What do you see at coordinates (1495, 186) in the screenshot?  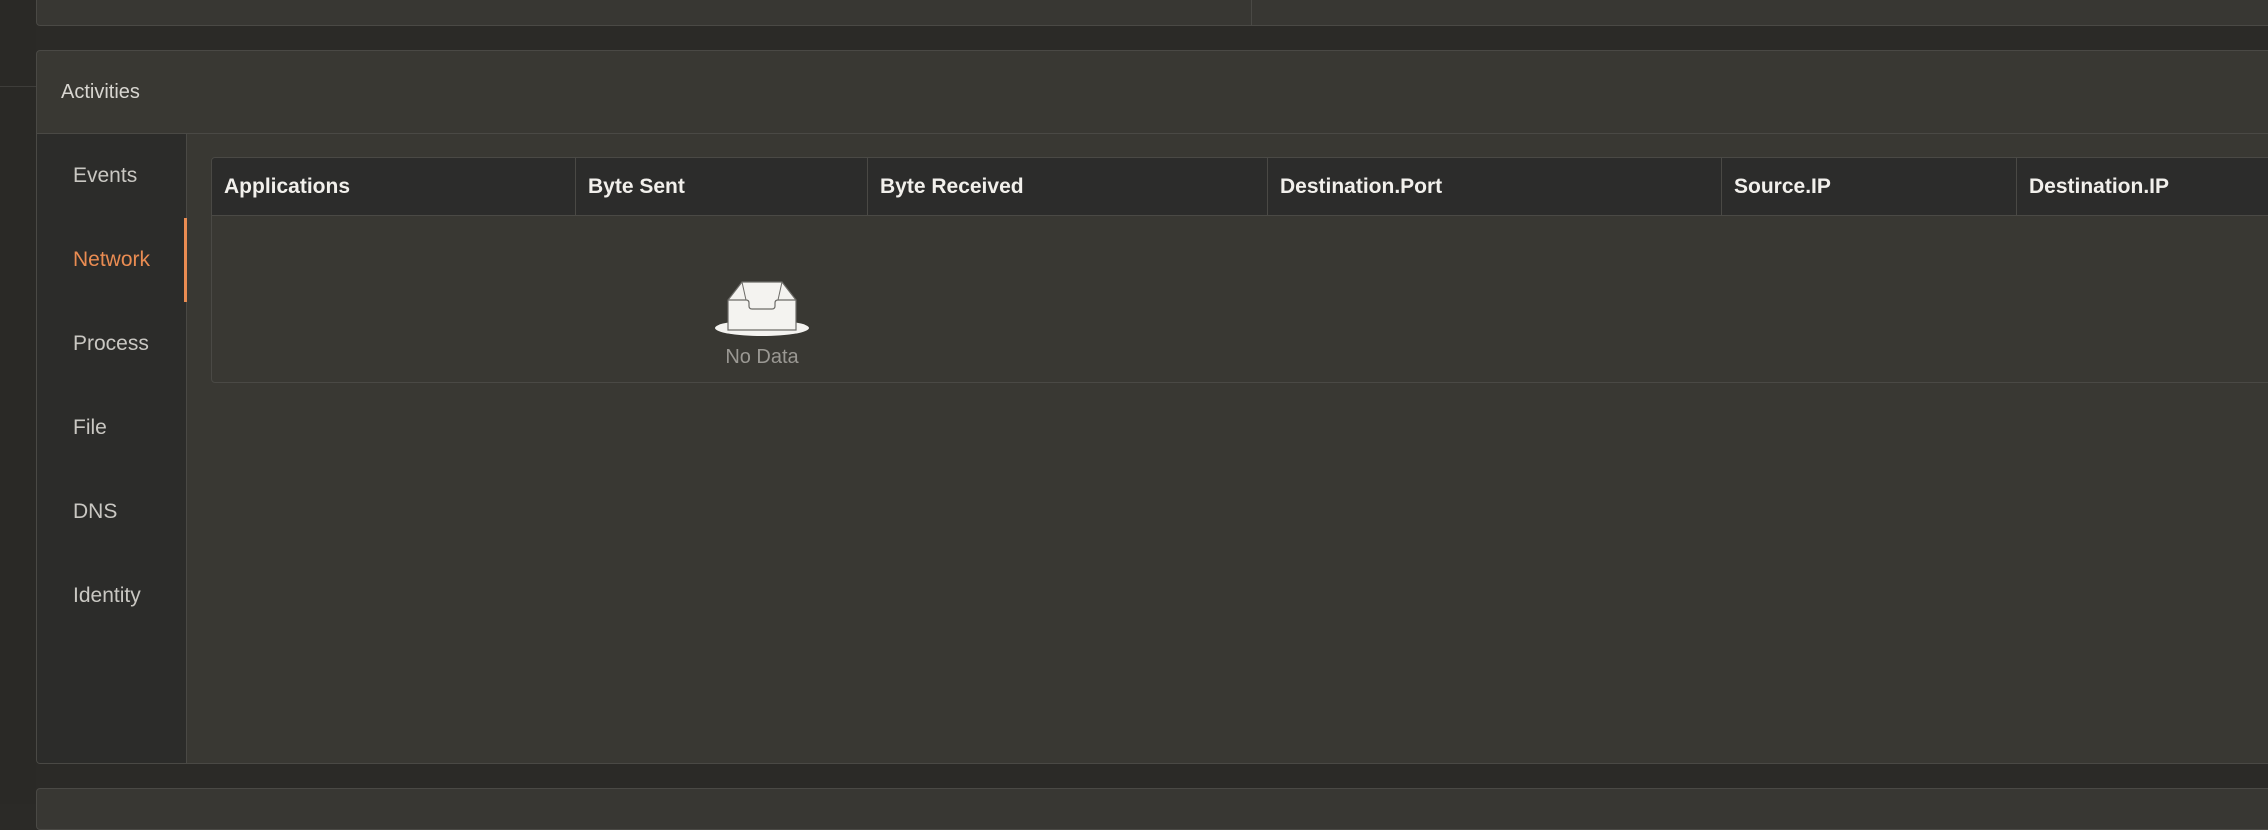 I see `column-header-destination-port: Destination.Port` at bounding box center [1495, 186].